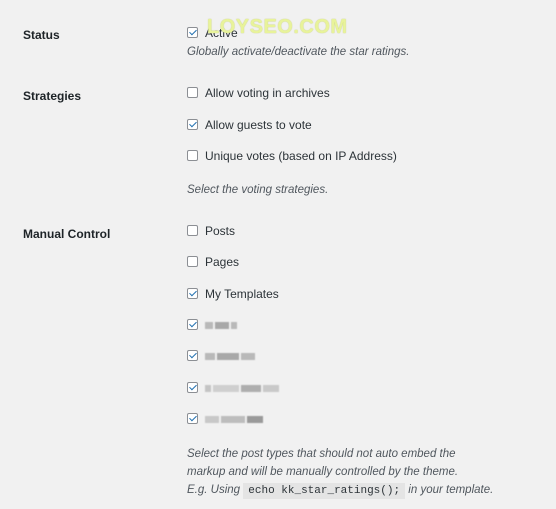 This screenshot has height=509, width=556. I want to click on unique-votes-label: Unique votes (based on IP Address), so click(301, 155).